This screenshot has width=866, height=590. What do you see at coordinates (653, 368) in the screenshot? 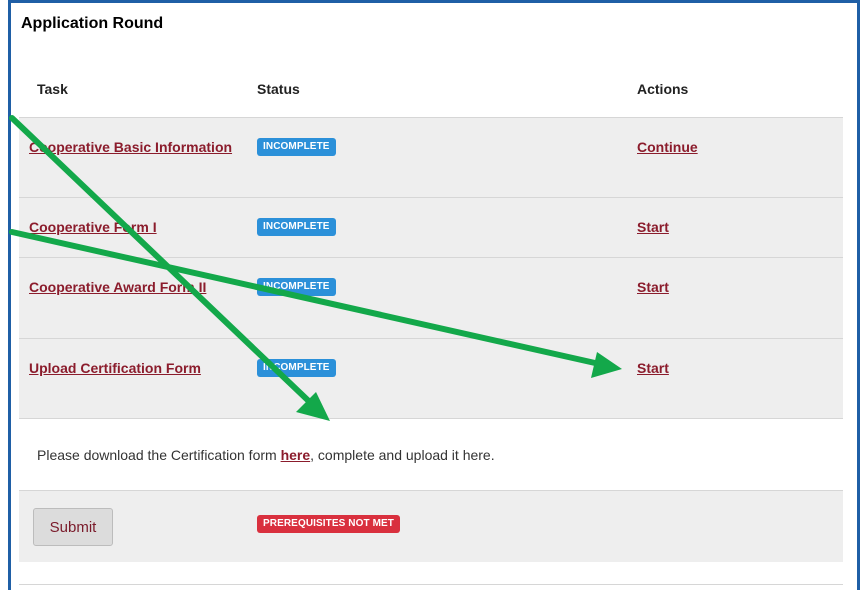
I see `start-link-upload-certification: Start` at bounding box center [653, 368].